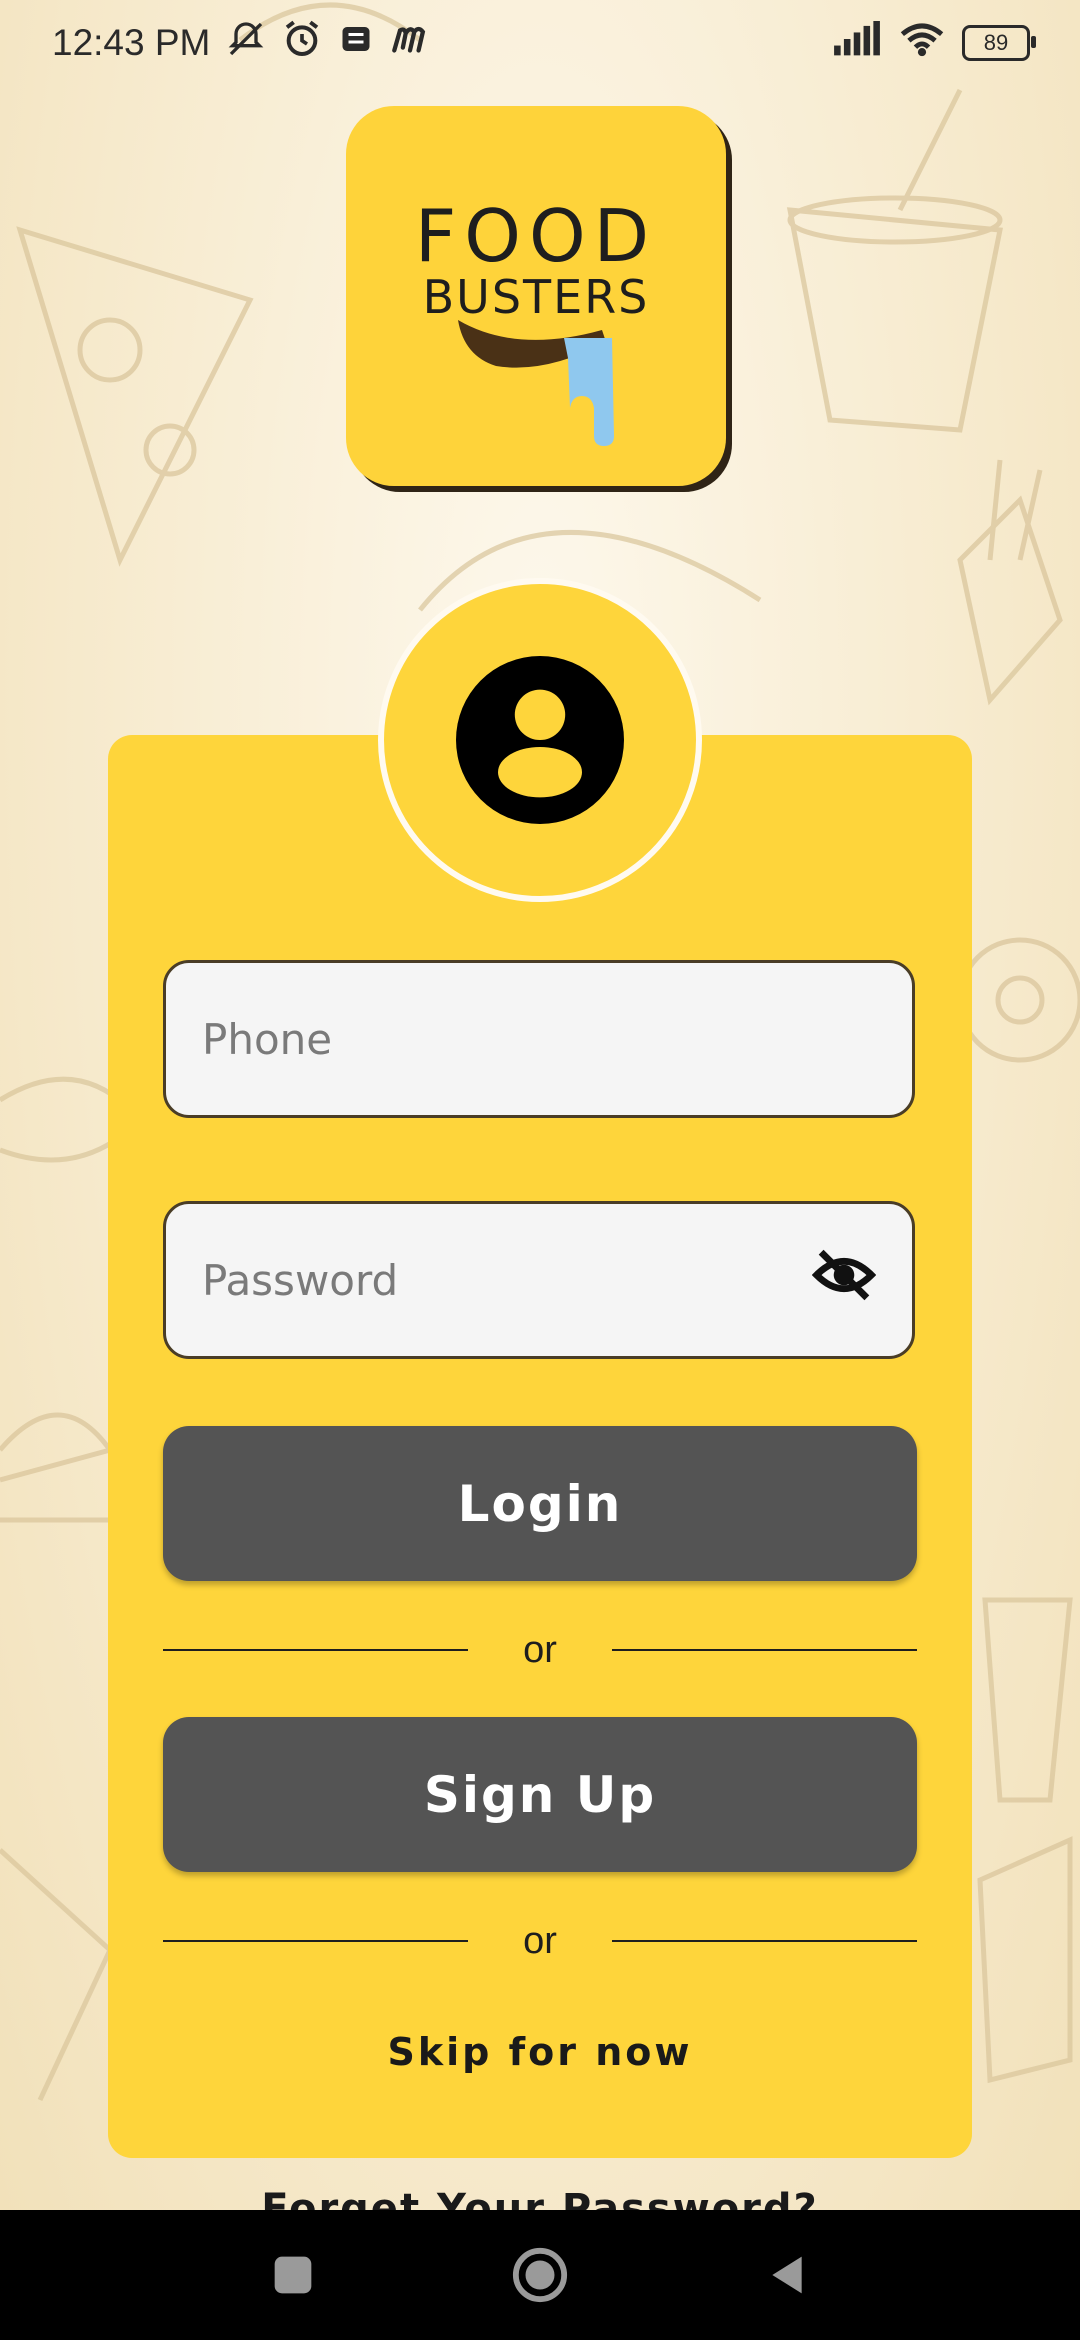 This screenshot has width=1080, height=2340. What do you see at coordinates (539, 1039) in the screenshot?
I see `phone-input: Phone` at bounding box center [539, 1039].